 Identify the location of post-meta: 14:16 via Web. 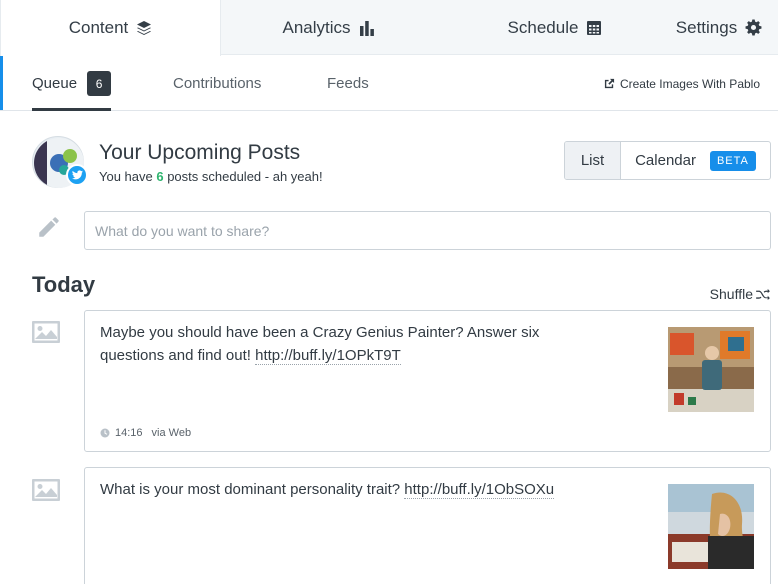
(145, 433).